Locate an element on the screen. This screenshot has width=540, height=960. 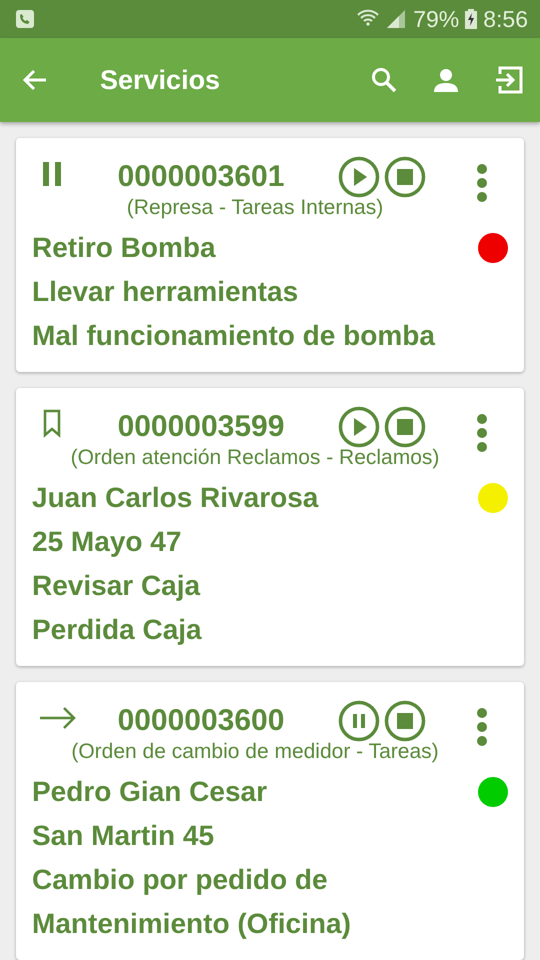
service-number: 0000003599 is located at coordinates (201, 427).